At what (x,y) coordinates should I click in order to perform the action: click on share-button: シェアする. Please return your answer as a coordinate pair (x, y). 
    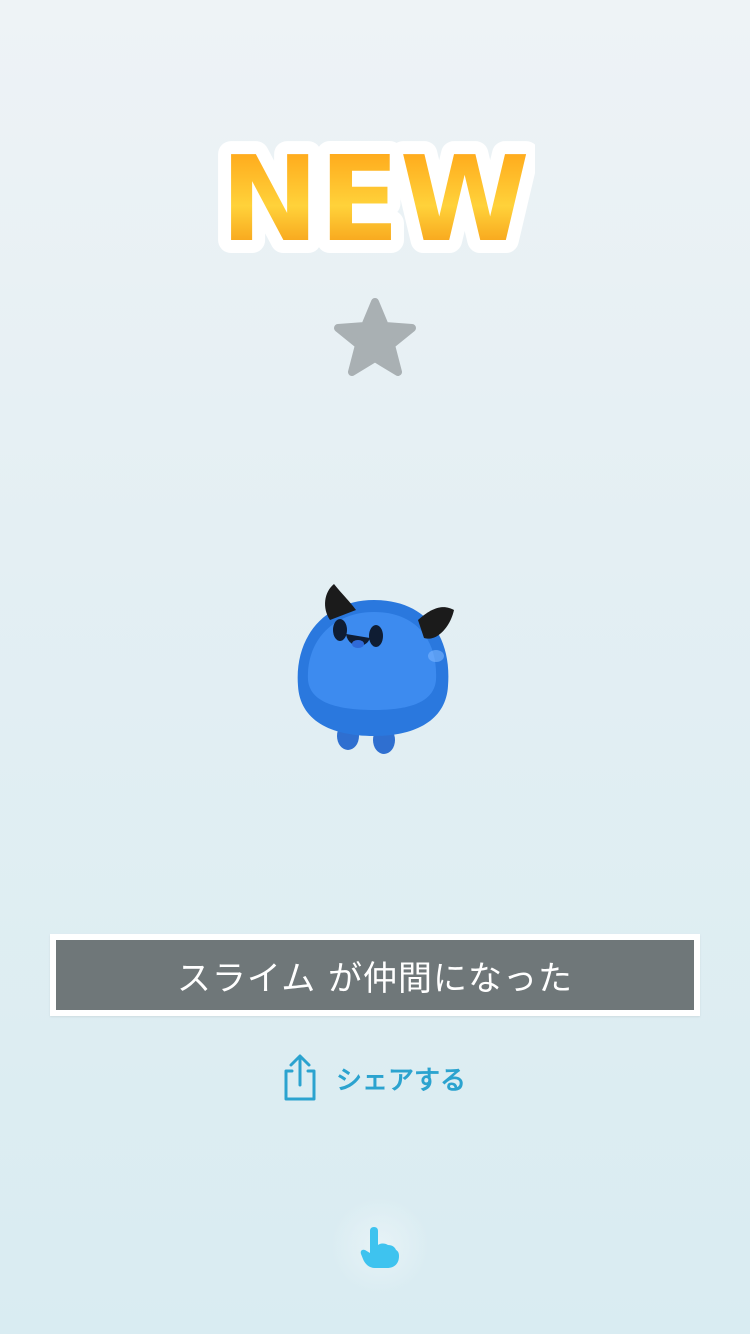
    Looking at the image, I should click on (383, 1078).